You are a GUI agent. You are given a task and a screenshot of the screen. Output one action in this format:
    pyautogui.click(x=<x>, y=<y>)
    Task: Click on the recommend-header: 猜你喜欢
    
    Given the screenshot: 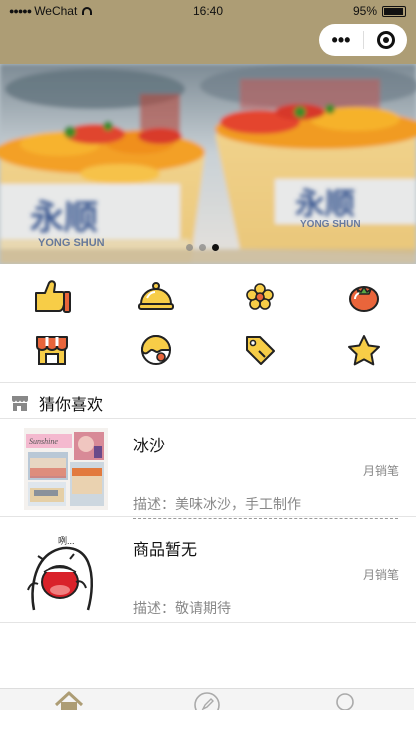 What is the action you would take?
    pyautogui.click(x=208, y=403)
    